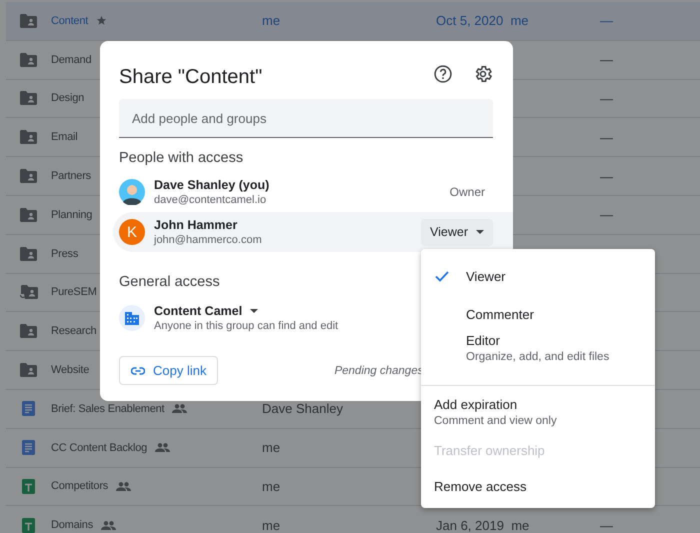  Describe the element at coordinates (457, 232) in the screenshot. I see `role-dropdown: Viewer` at that location.